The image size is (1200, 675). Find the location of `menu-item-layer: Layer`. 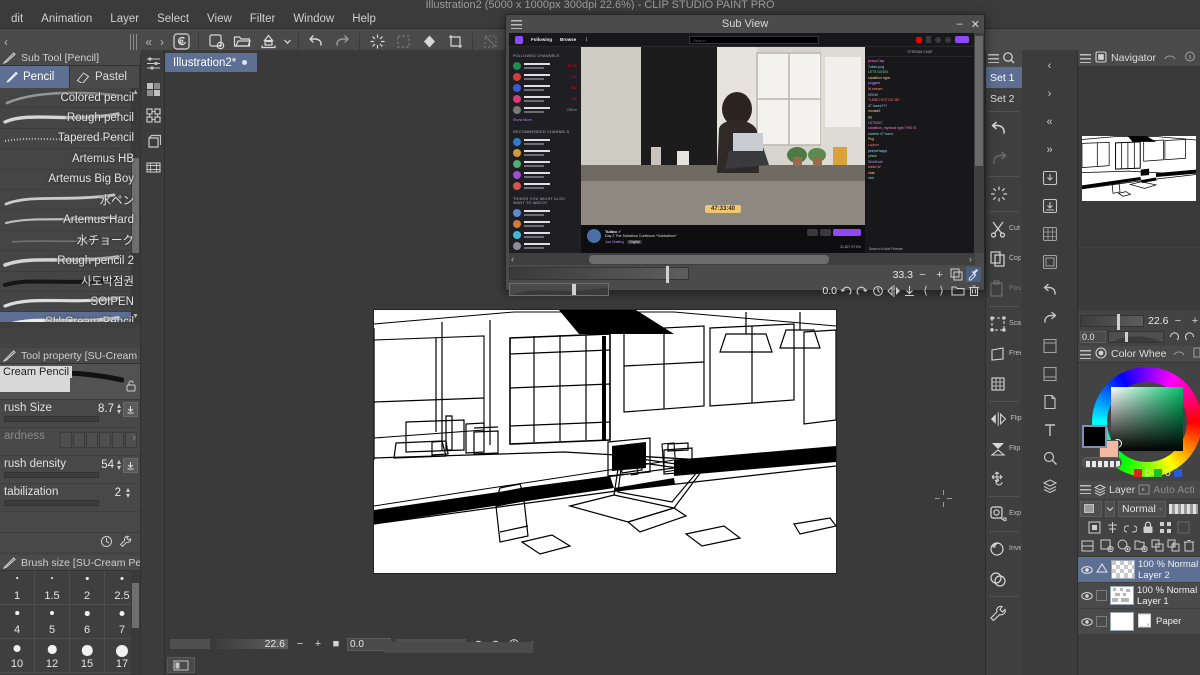

menu-item-layer: Layer is located at coordinates (124, 19).